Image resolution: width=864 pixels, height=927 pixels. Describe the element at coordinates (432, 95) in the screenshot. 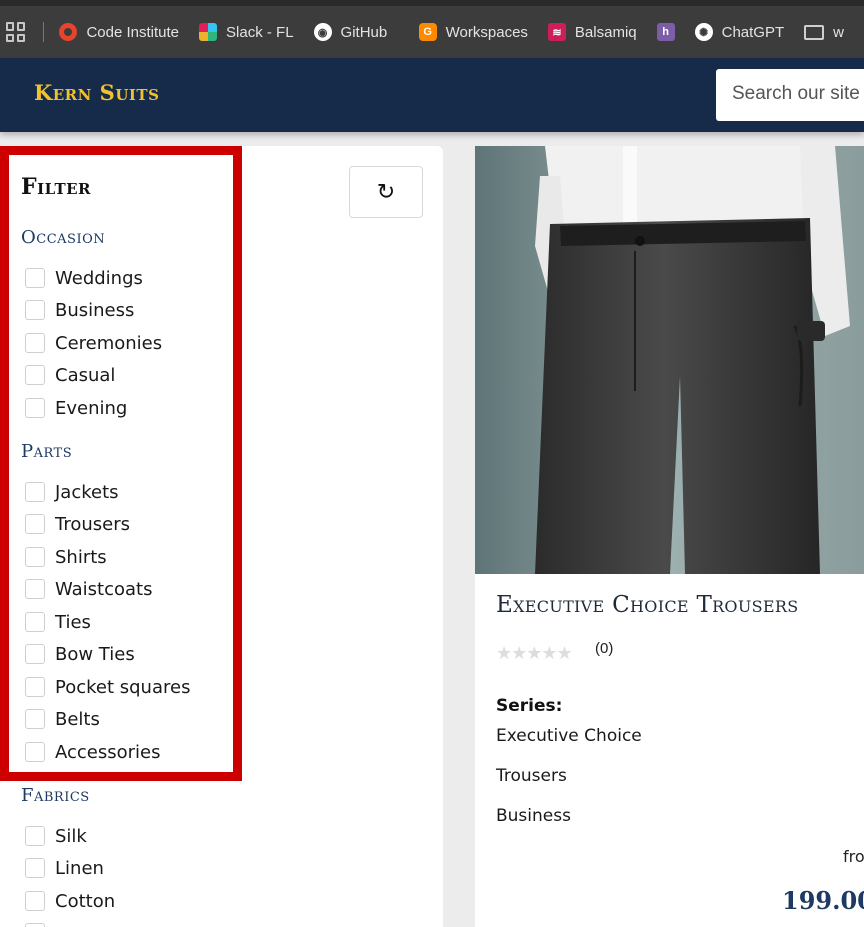

I see `site-header: Kern Suits Search our site` at that location.